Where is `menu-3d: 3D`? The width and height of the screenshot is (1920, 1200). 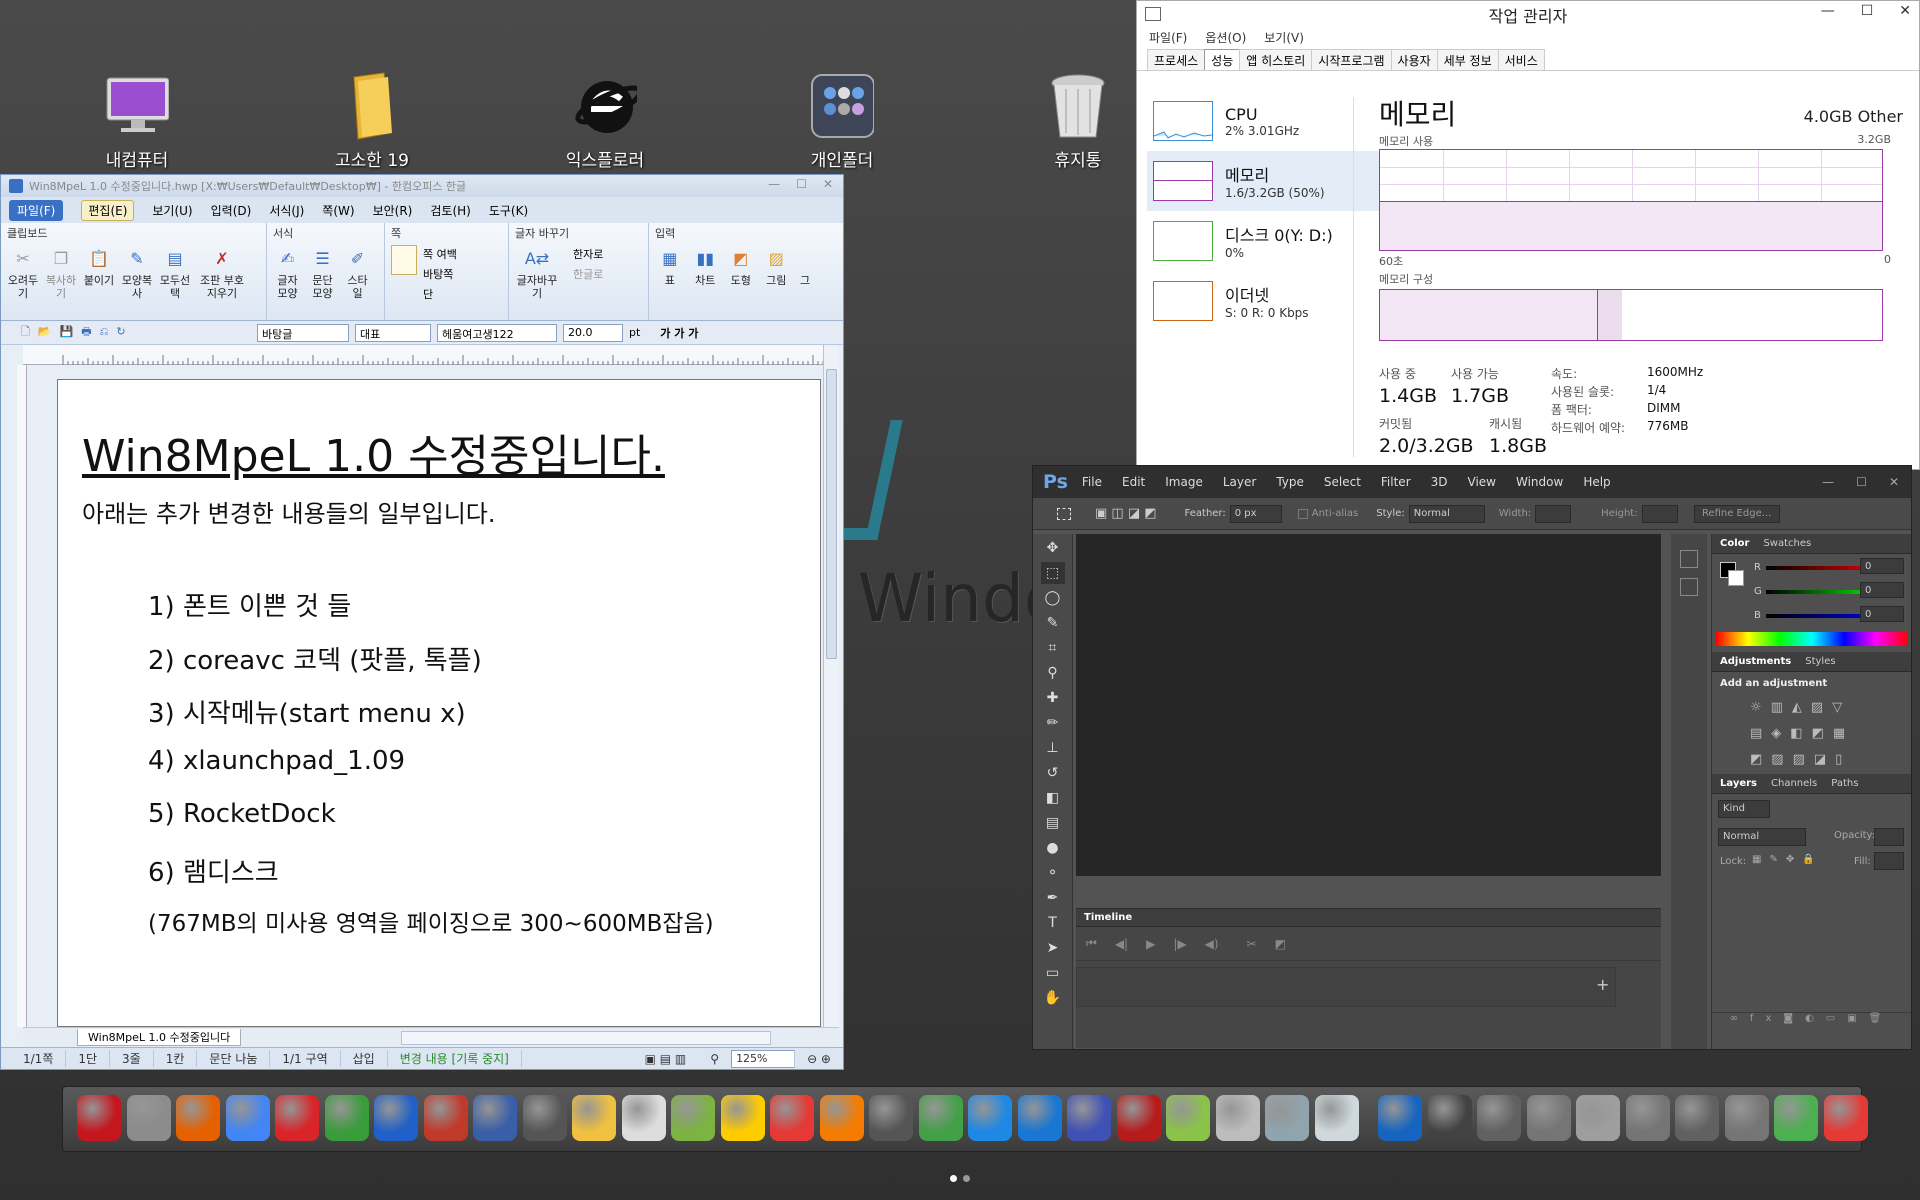 menu-3d: 3D is located at coordinates (1439, 482).